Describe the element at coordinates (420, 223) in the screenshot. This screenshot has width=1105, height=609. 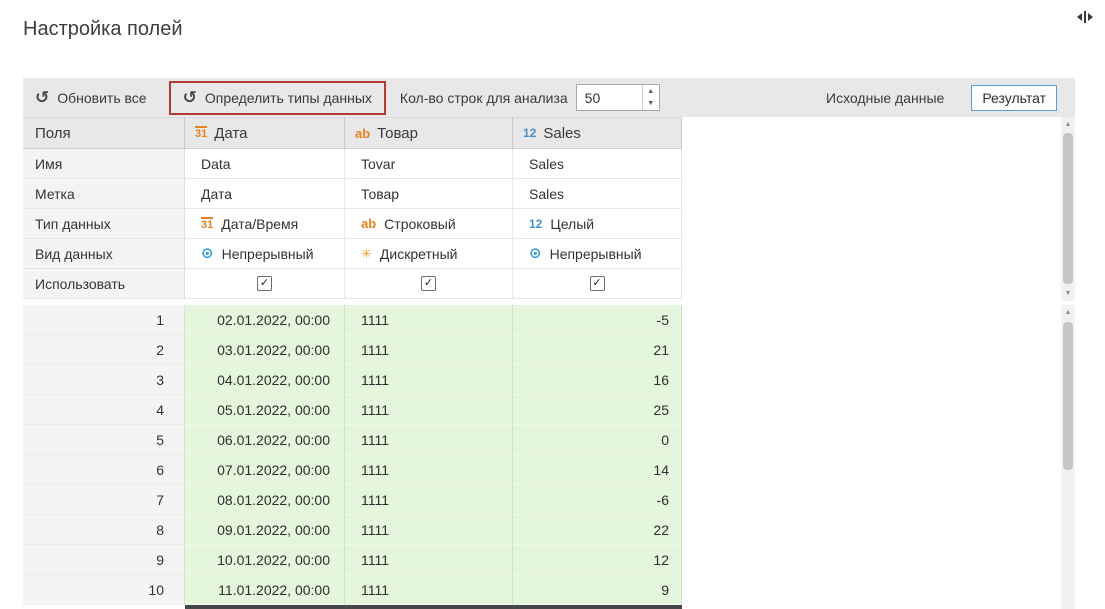
I see `type-text: Строковый` at that location.